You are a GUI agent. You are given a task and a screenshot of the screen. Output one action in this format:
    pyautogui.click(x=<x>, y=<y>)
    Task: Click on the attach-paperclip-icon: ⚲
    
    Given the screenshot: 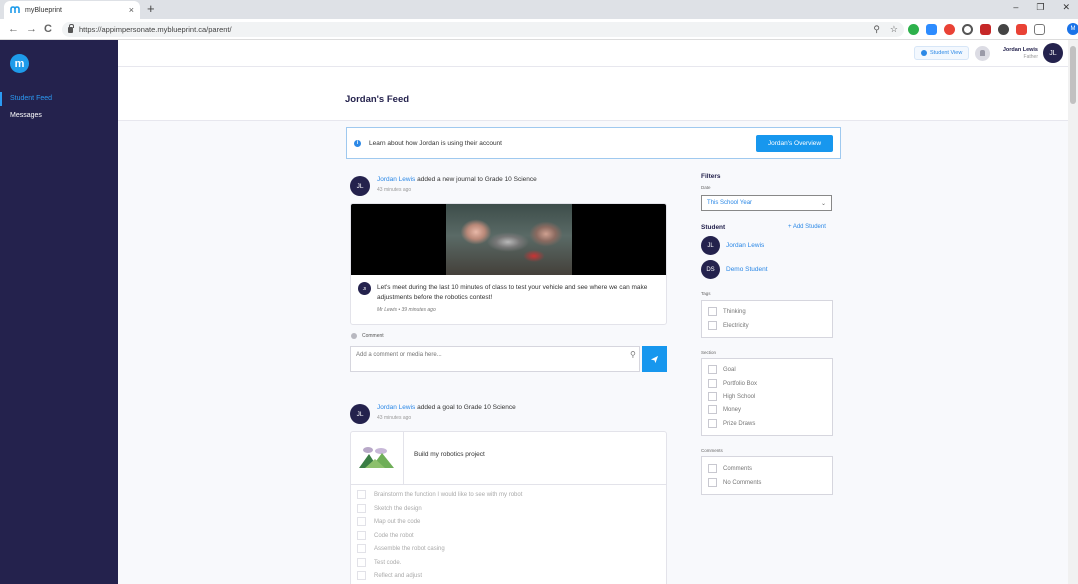 What is the action you would take?
    pyautogui.click(x=633, y=354)
    